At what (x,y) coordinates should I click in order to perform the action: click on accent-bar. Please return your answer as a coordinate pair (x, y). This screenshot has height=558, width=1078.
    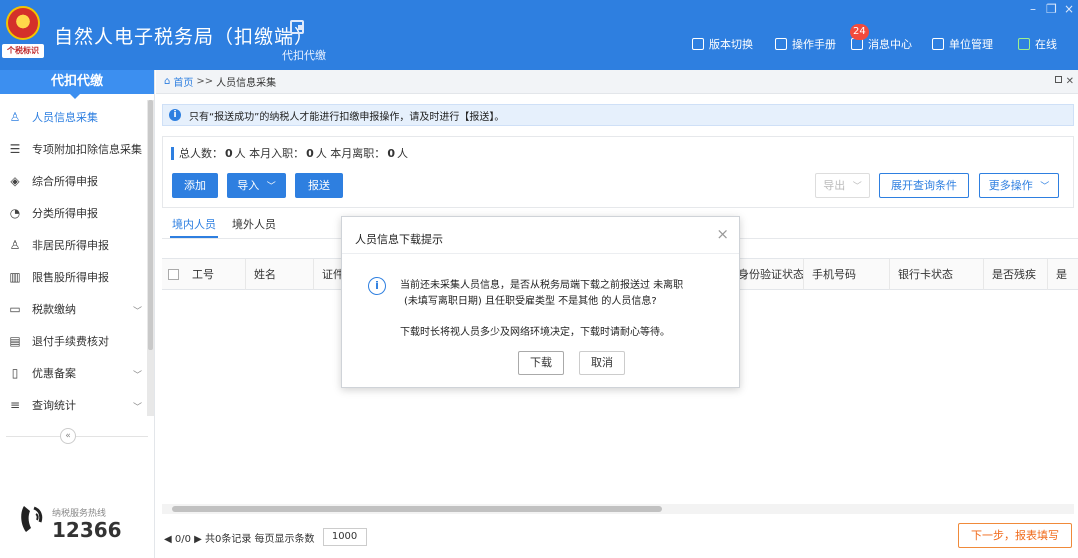
    Looking at the image, I should click on (172, 153).